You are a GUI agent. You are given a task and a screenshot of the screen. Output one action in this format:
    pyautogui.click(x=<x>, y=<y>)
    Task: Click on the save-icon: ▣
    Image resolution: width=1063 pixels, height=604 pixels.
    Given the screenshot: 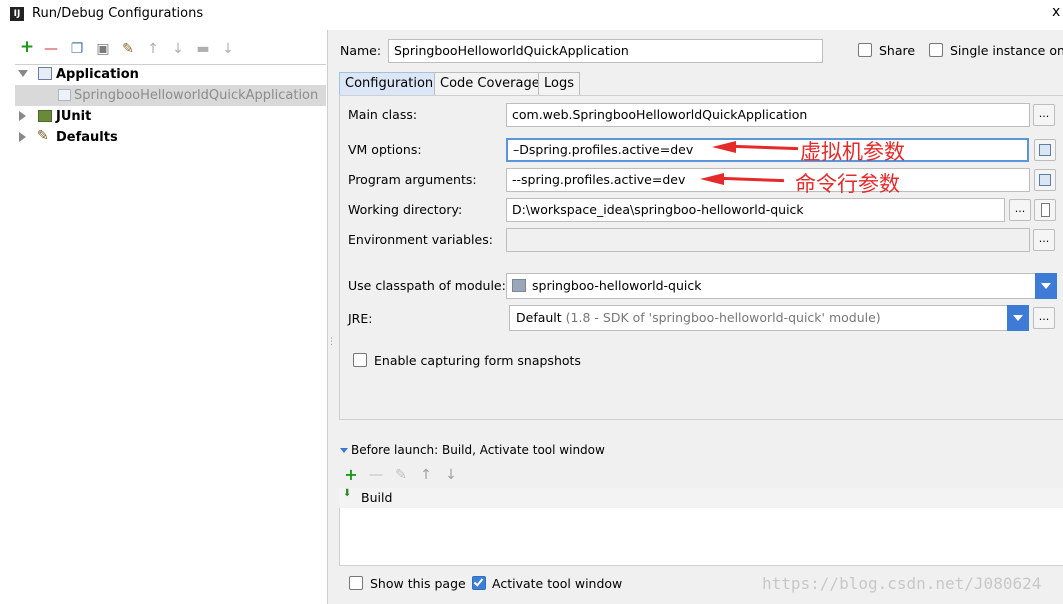 What is the action you would take?
    pyautogui.click(x=103, y=49)
    